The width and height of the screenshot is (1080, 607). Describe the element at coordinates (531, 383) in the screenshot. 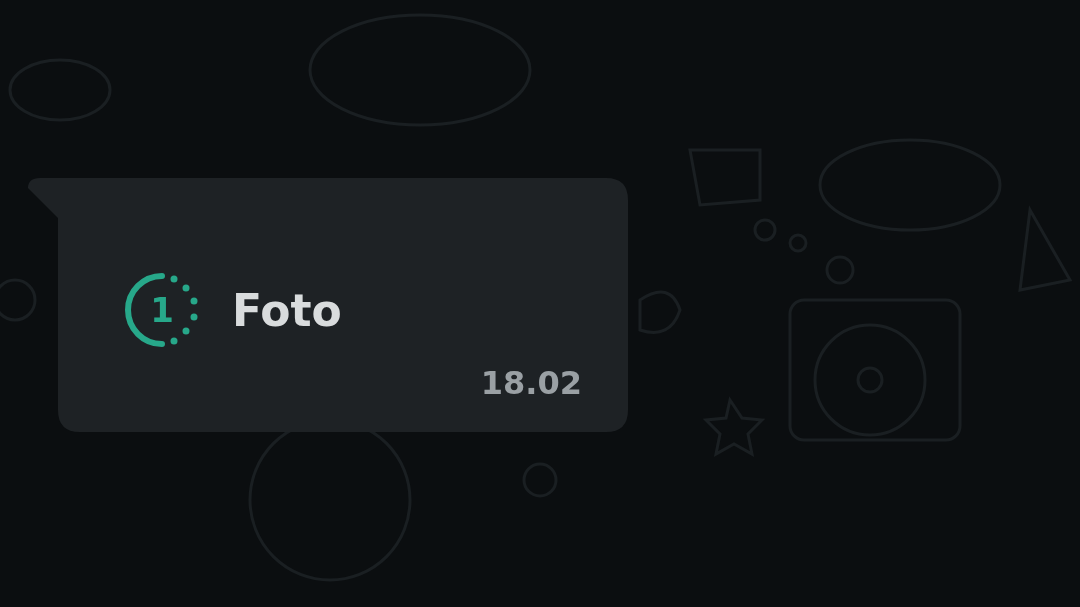

I see `message-time: 18.02` at that location.